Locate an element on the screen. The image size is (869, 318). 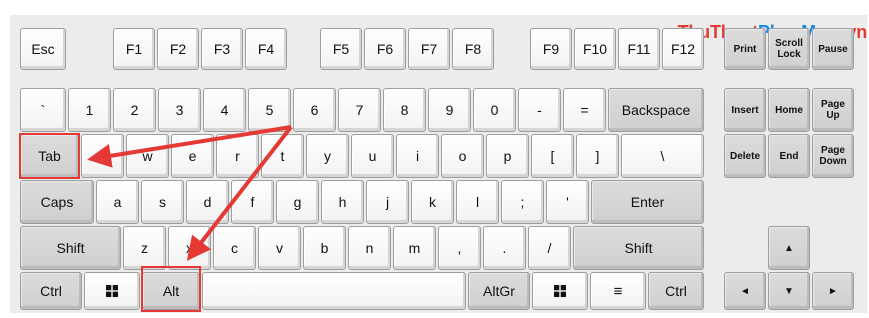
key-m: m is located at coordinates (414, 248).